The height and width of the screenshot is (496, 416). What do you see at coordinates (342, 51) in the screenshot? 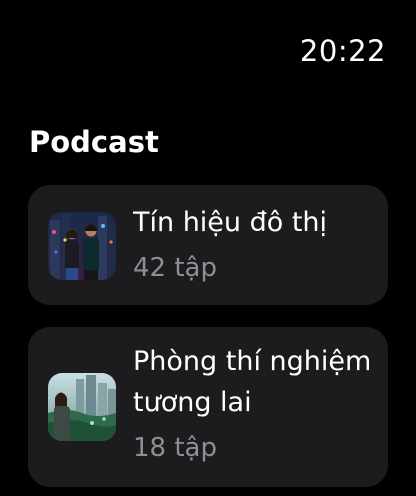
I see `clock-time: 20:22` at bounding box center [342, 51].